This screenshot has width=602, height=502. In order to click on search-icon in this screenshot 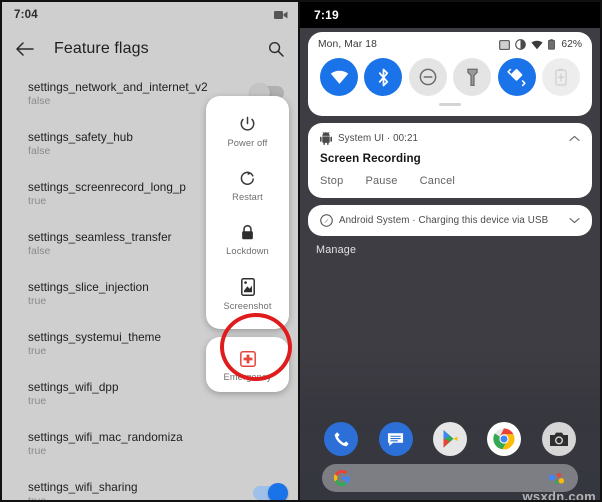, I will do `click(276, 49)`.